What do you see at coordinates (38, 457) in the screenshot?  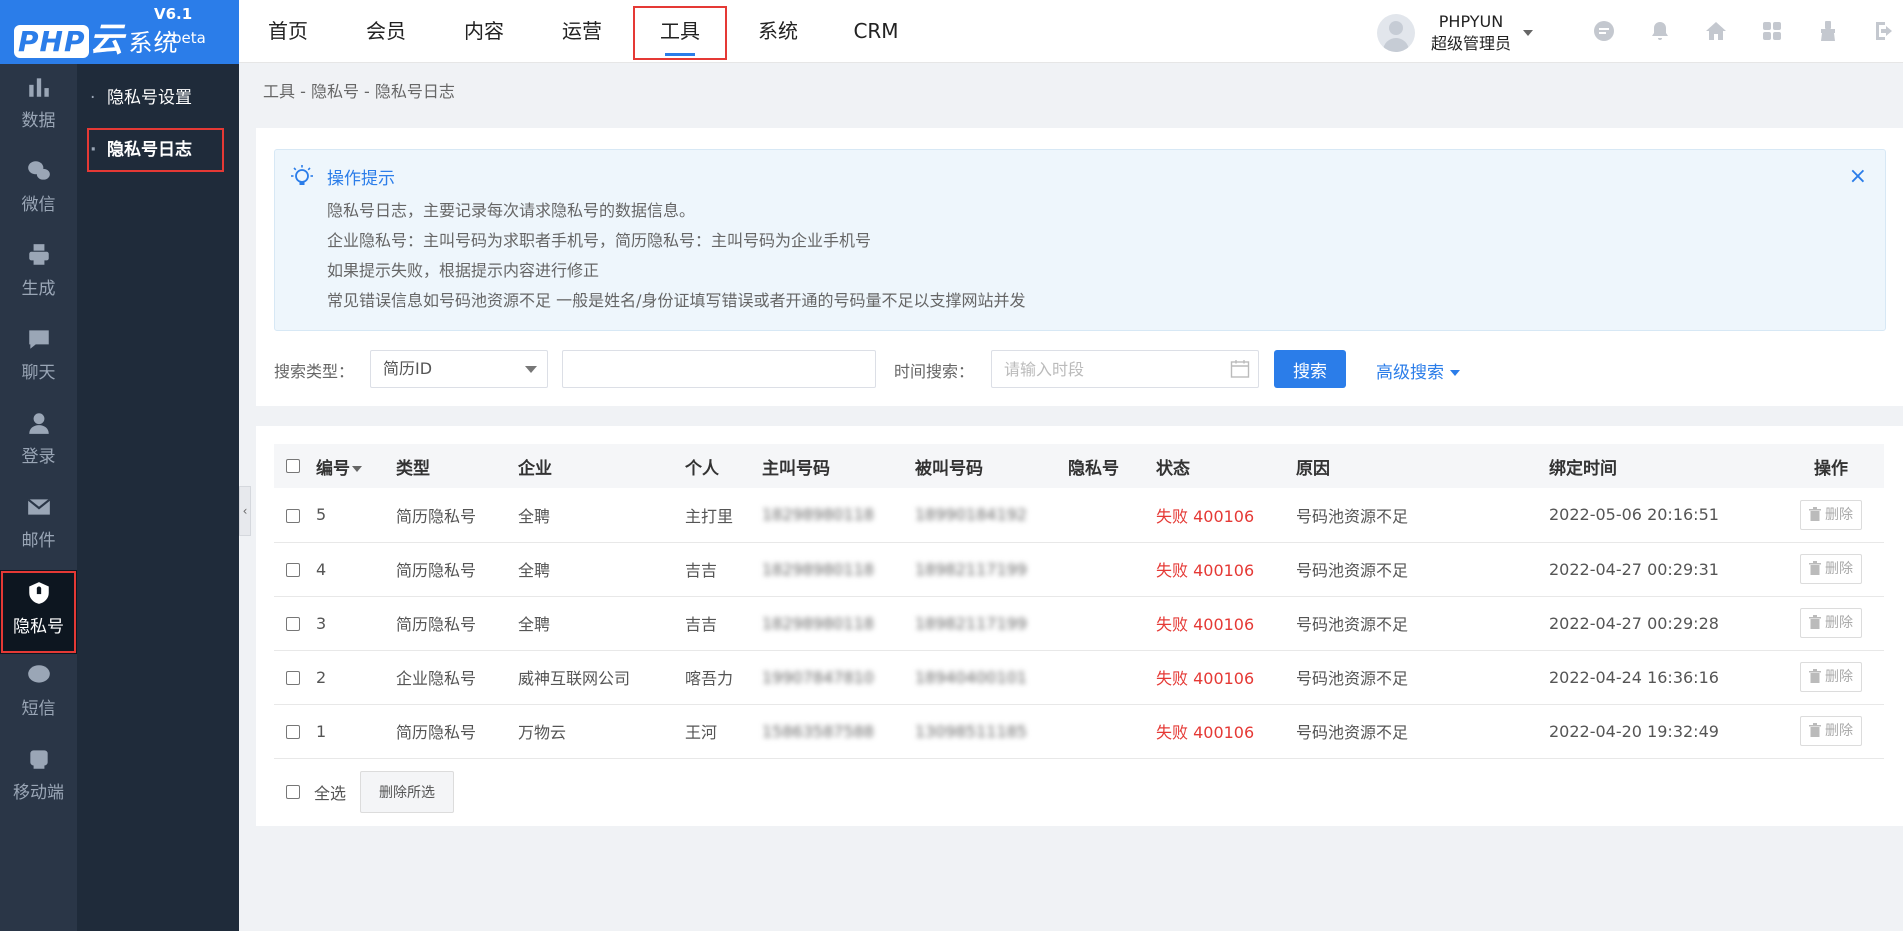 I see `sidebar-item-label: 登录` at bounding box center [38, 457].